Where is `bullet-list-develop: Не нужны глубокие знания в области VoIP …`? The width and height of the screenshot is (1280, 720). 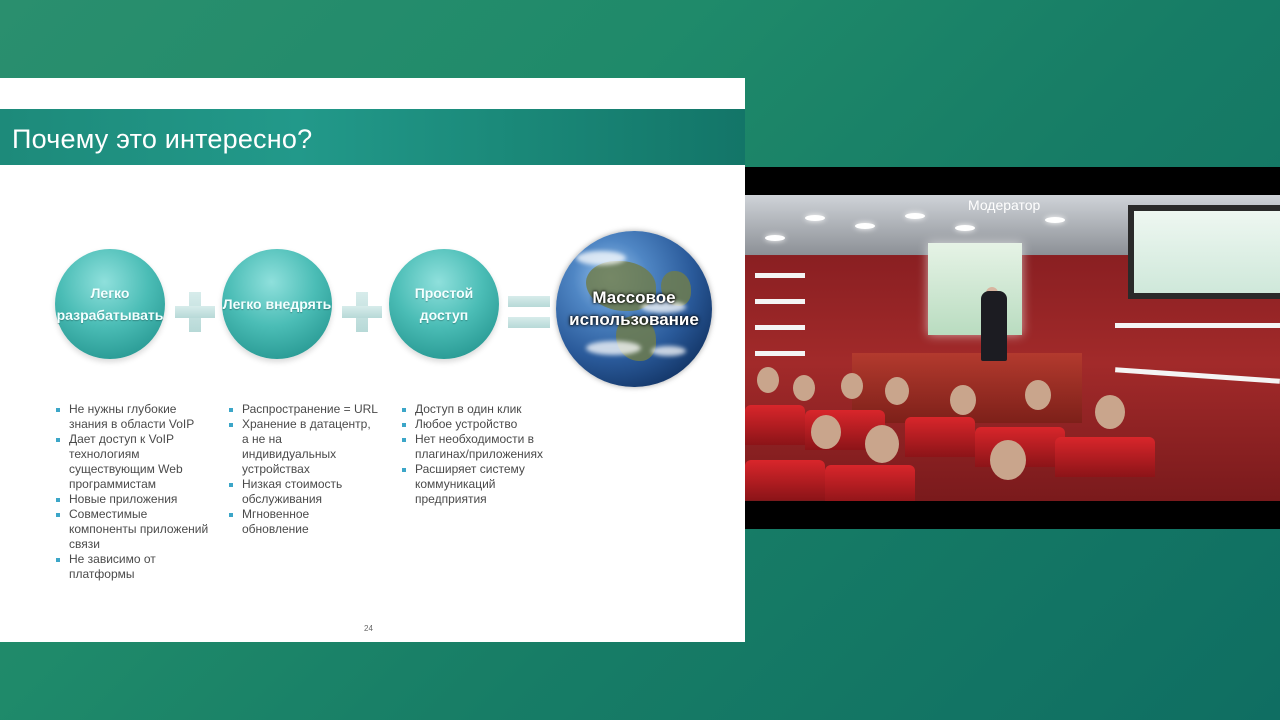
bullet-list-develop: Не нужны глубокие знания в области VoIP … is located at coordinates (135, 492).